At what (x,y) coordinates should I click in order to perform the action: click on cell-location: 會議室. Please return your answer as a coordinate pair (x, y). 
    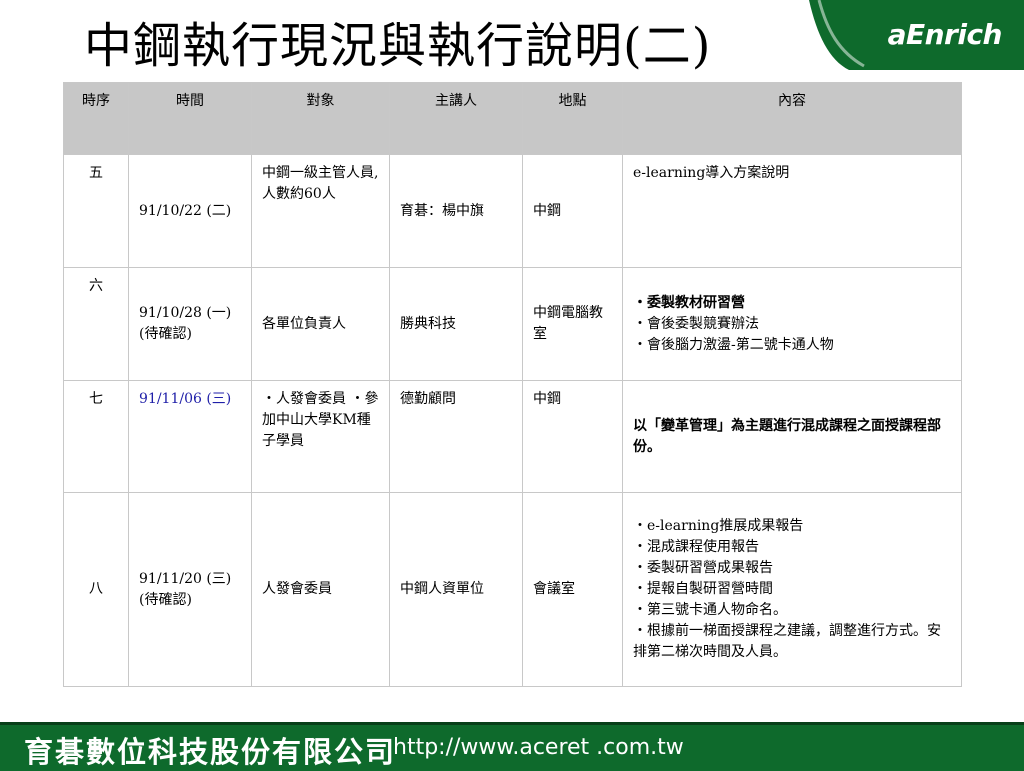
    Looking at the image, I should click on (572, 589).